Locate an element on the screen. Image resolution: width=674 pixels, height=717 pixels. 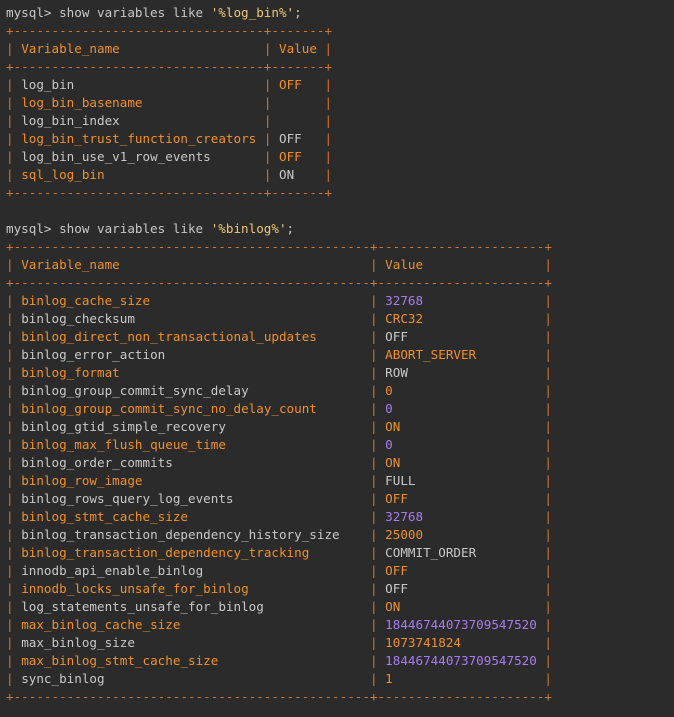
variable-name: binlog_format is located at coordinates (70, 372).